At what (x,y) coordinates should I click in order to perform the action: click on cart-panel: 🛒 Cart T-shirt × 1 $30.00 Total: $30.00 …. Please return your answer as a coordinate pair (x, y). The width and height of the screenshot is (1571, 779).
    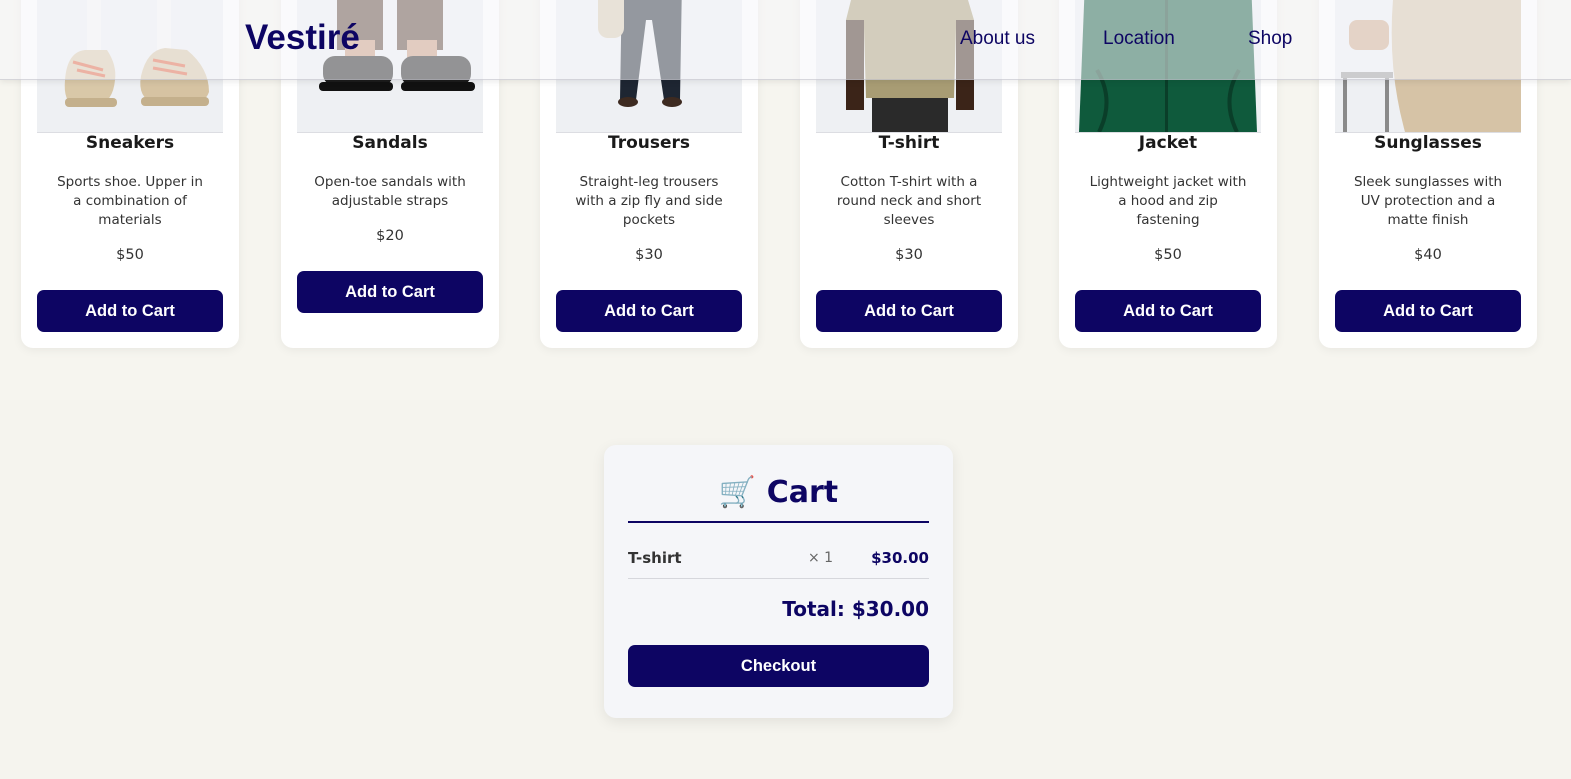
    Looking at the image, I should click on (778, 581).